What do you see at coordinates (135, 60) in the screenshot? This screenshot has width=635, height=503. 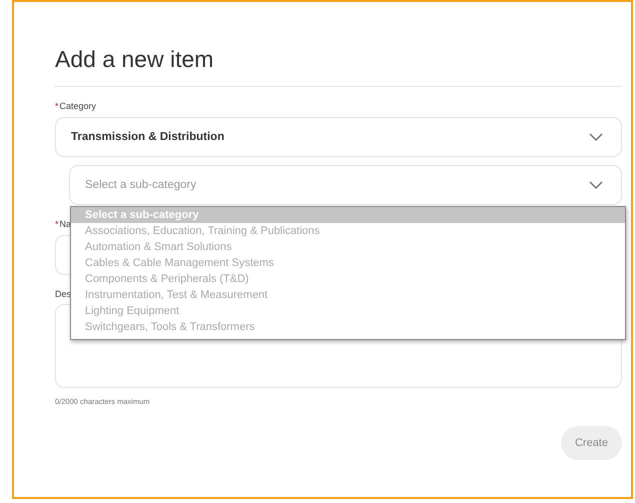 I see `form-title: Add a new item` at bounding box center [135, 60].